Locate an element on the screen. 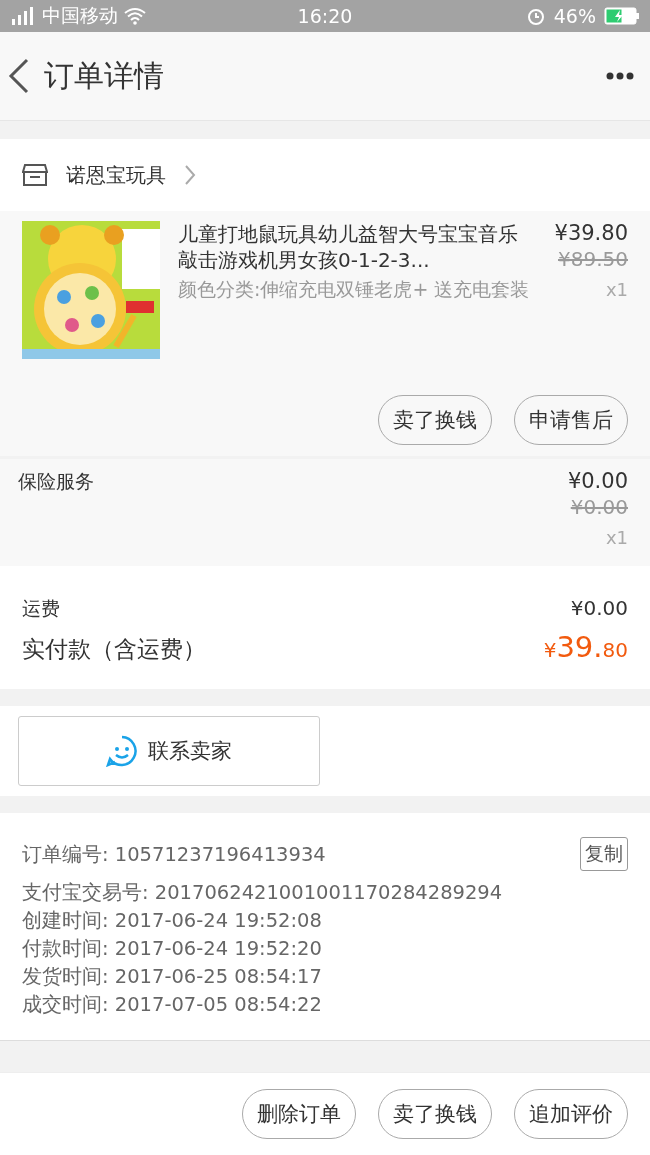 The image size is (650, 1155). order-info-line: 支付宝交易号: 2017062421001001170284289294 is located at coordinates (263, 892).